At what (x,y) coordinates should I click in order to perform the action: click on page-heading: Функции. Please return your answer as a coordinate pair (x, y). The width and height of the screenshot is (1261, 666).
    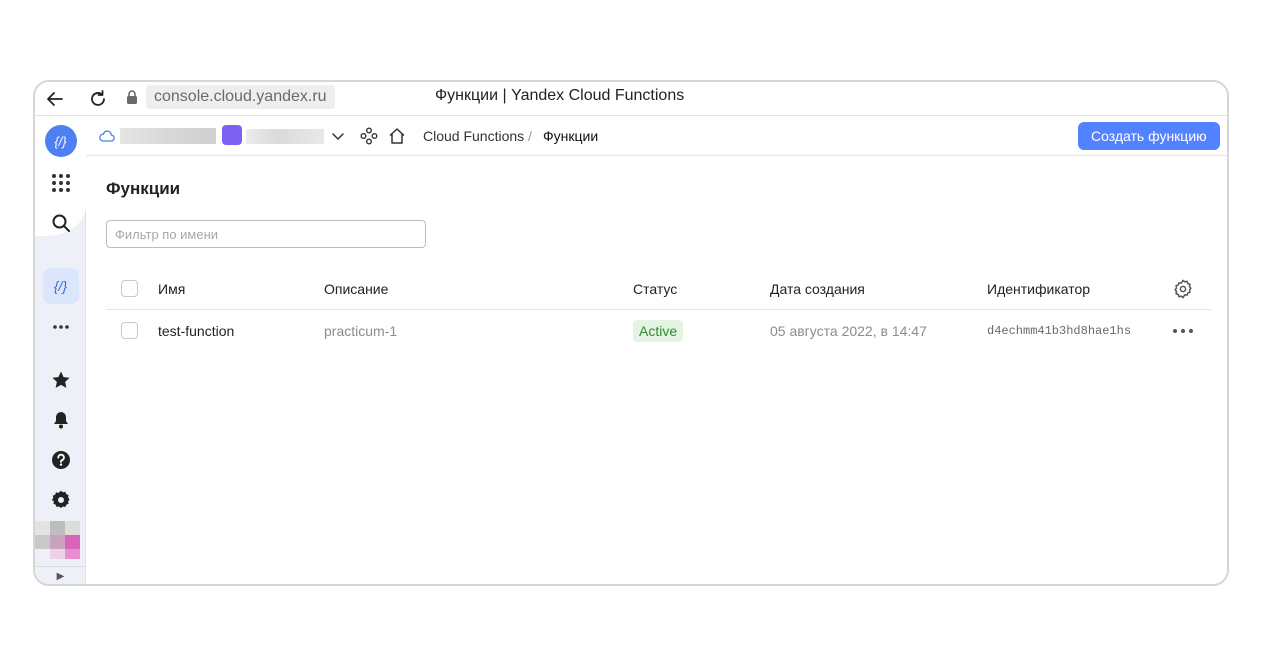
    Looking at the image, I should click on (143, 188).